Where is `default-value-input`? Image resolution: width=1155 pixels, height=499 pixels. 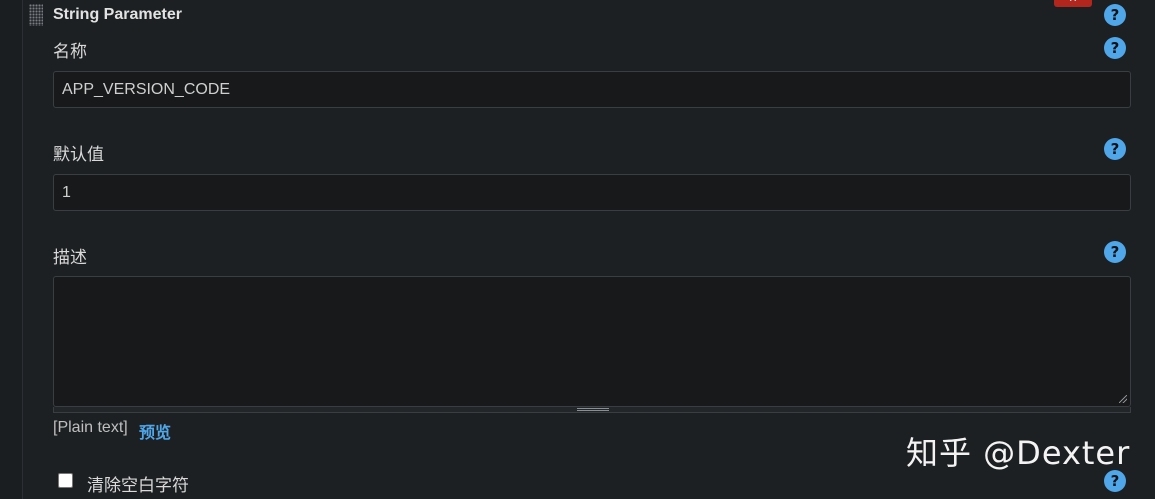 default-value-input is located at coordinates (592, 192).